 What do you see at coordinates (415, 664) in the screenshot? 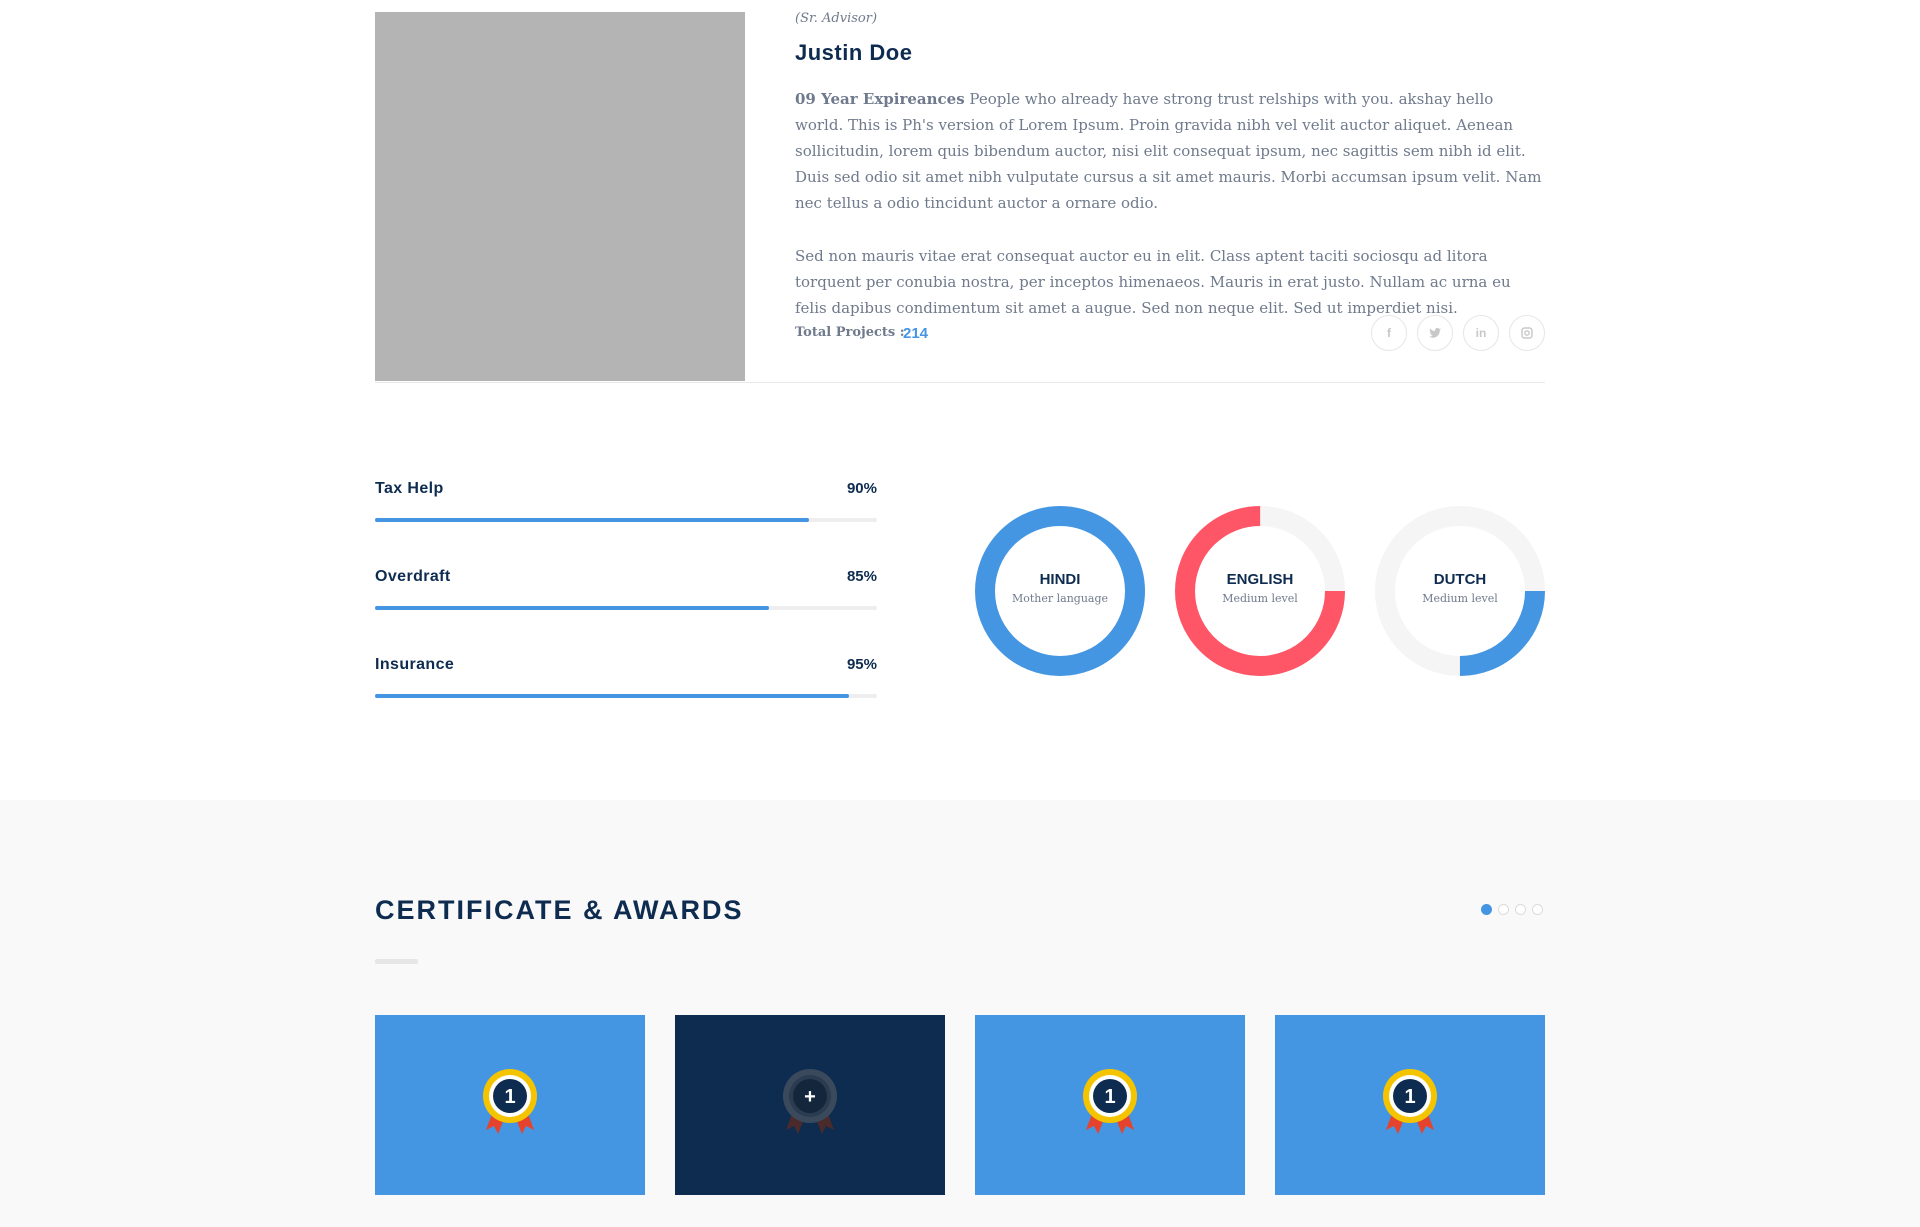
I see `skill-title: Insurance` at bounding box center [415, 664].